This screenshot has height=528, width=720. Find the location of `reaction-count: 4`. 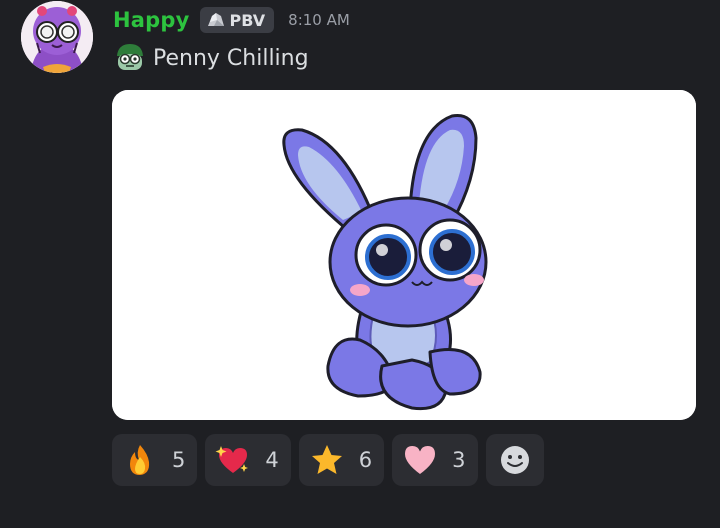

reaction-count: 4 is located at coordinates (272, 460).